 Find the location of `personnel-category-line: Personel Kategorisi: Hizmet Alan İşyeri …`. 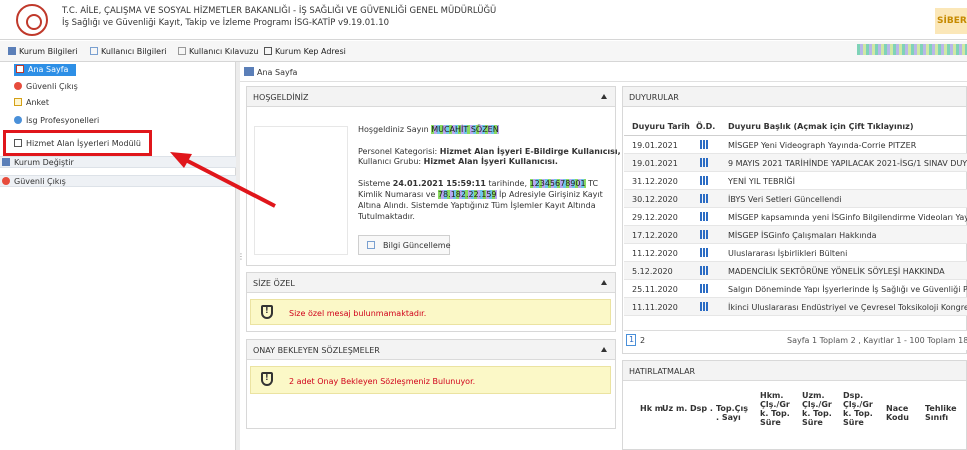

personnel-category-line: Personel Kategorisi: Hizmet Alan İşyeri … is located at coordinates (489, 151).